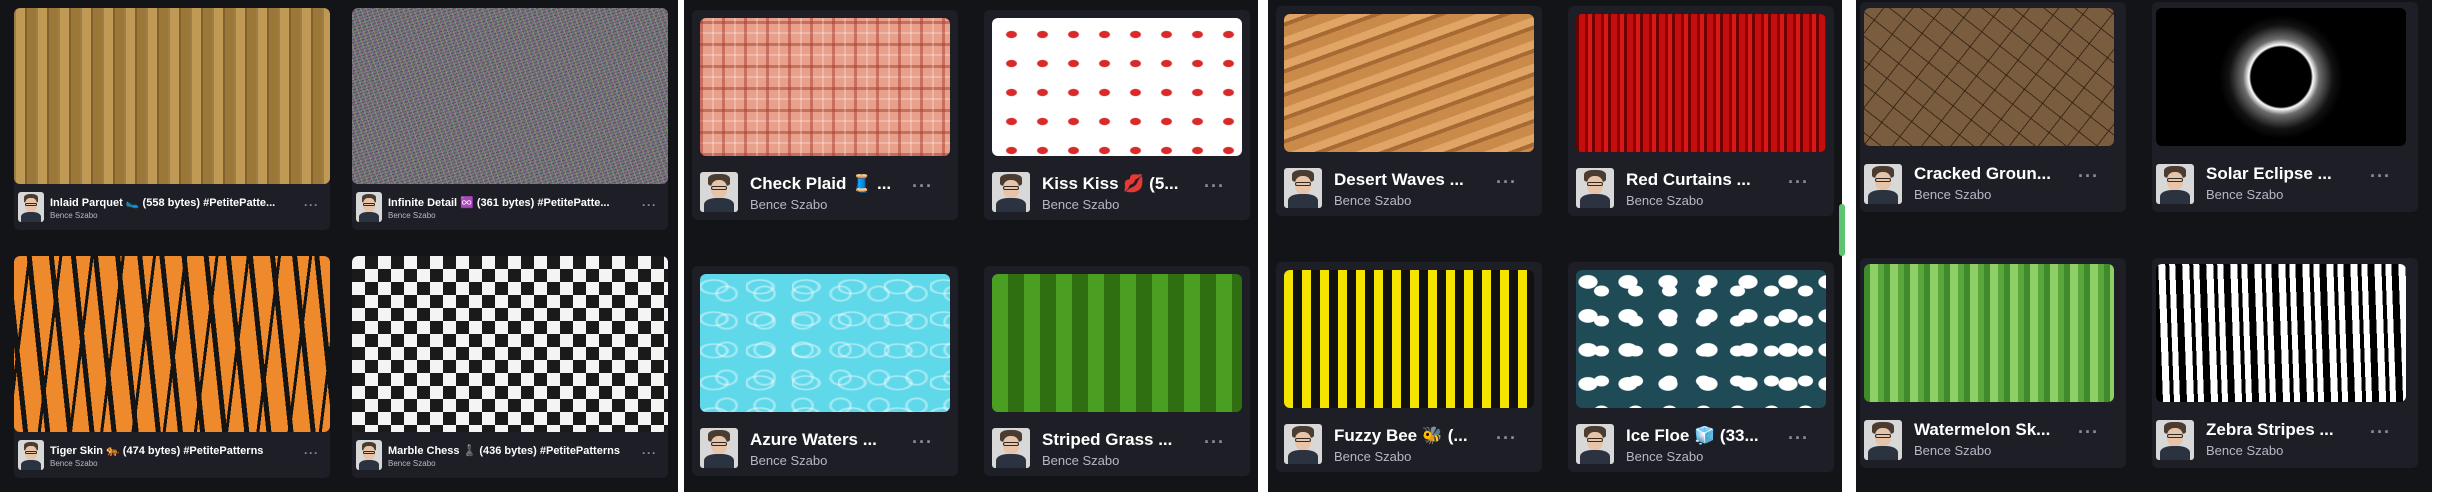 The image size is (2440, 500). I want to click on cracked-ground-pattern-thumbnail, so click(1989, 77).